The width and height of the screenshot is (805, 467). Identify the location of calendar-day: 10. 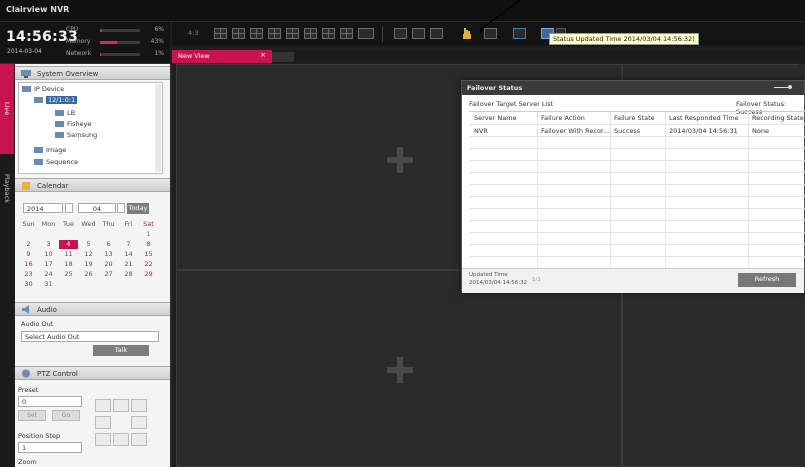
(48, 254).